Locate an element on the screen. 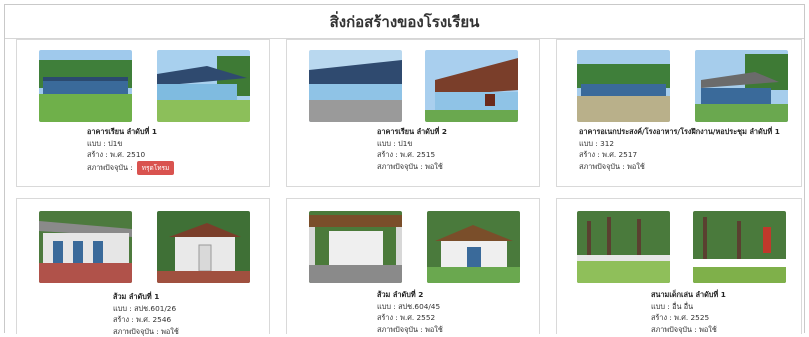 This screenshot has width=809, height=337. structure-name: ส้วม ลำดับที่ 1 is located at coordinates (136, 296).